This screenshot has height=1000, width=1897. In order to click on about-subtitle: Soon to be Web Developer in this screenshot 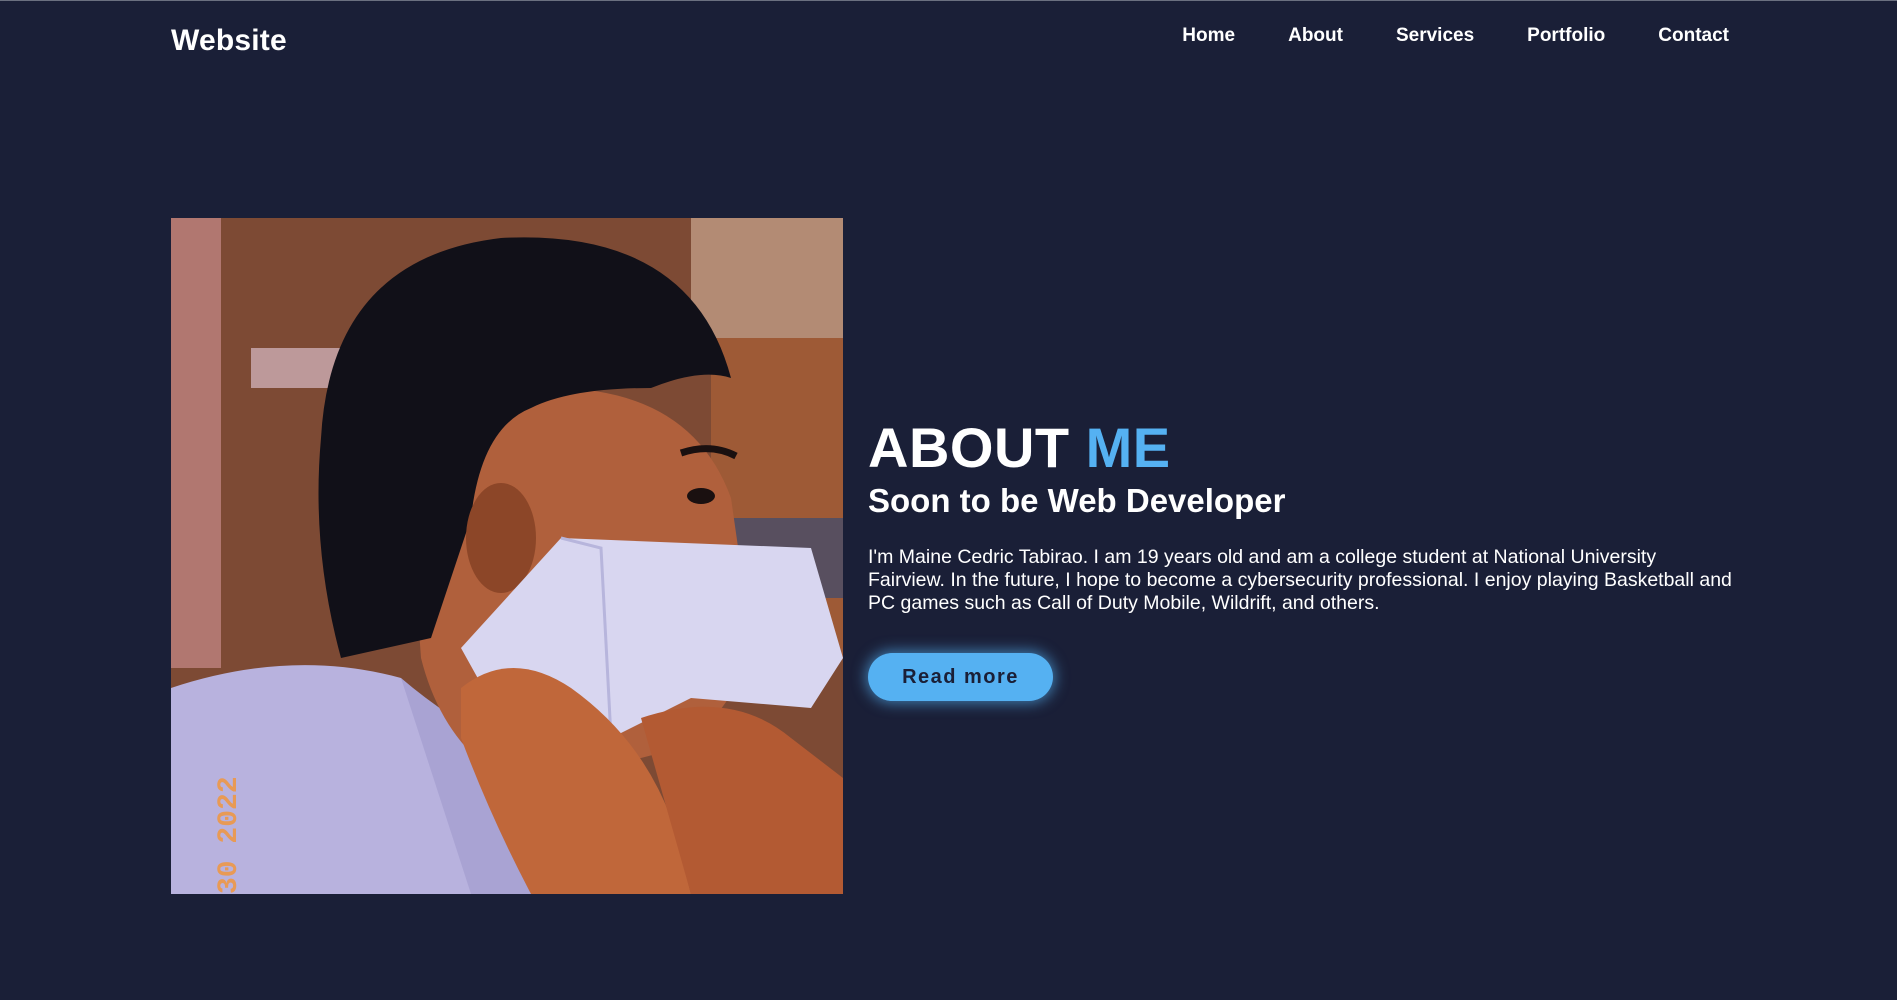, I will do `click(1077, 500)`.